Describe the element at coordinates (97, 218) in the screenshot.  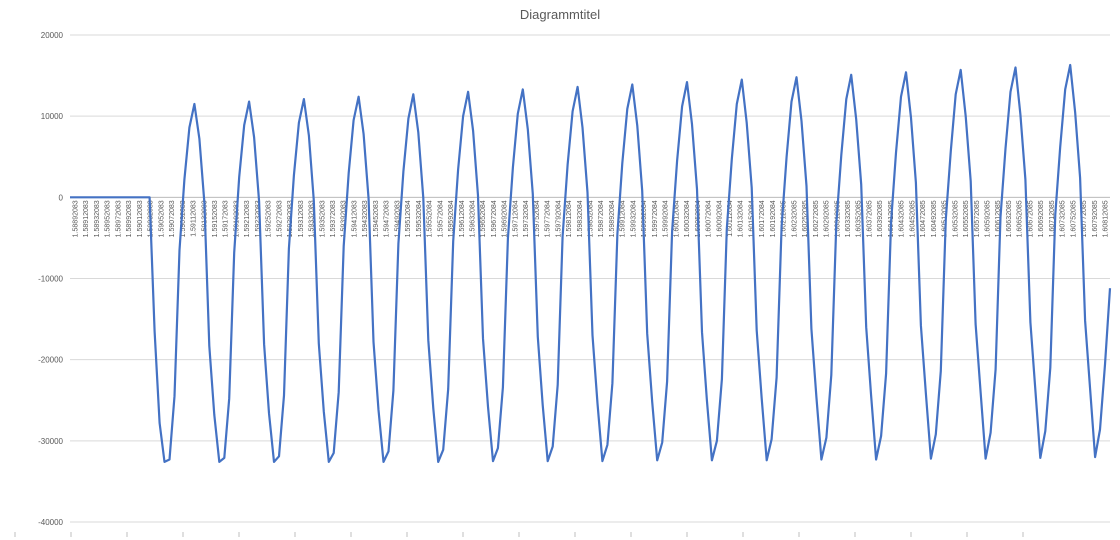
I see `x-tick-label: 1.58932083` at that location.